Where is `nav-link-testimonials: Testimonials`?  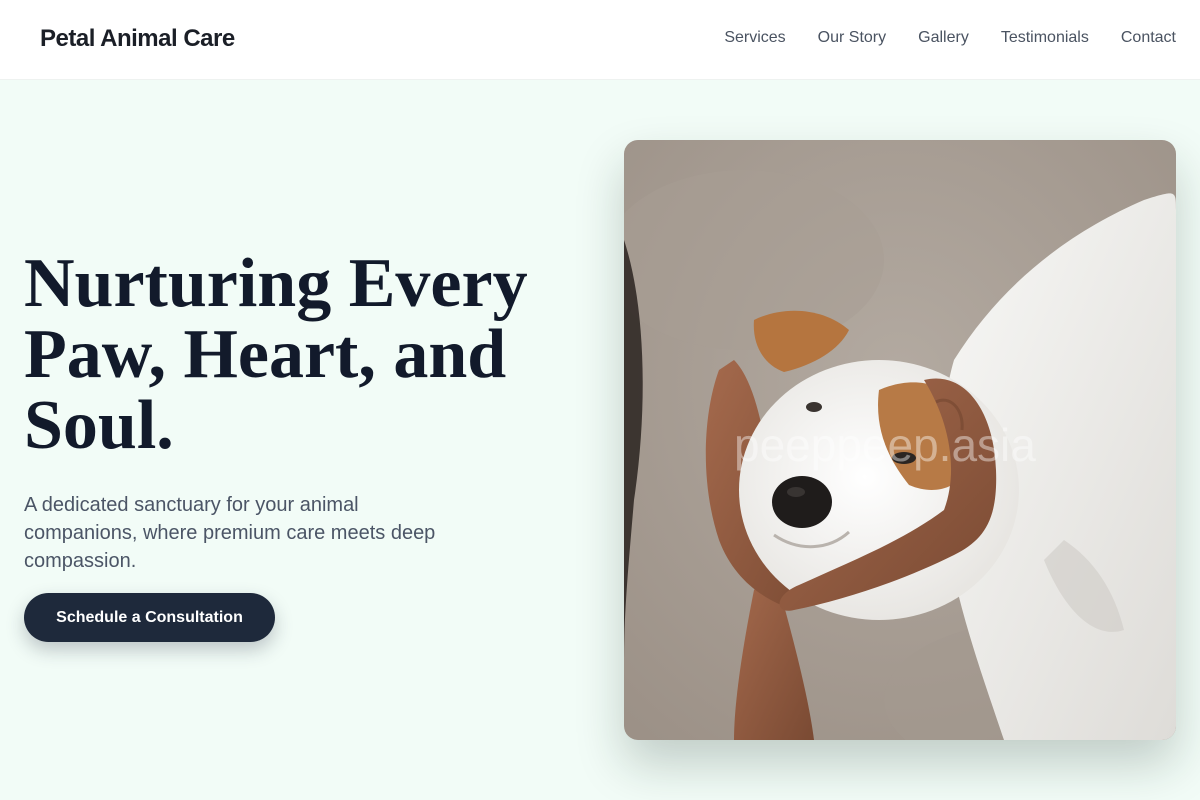
nav-link-testimonials: Testimonials is located at coordinates (1045, 38).